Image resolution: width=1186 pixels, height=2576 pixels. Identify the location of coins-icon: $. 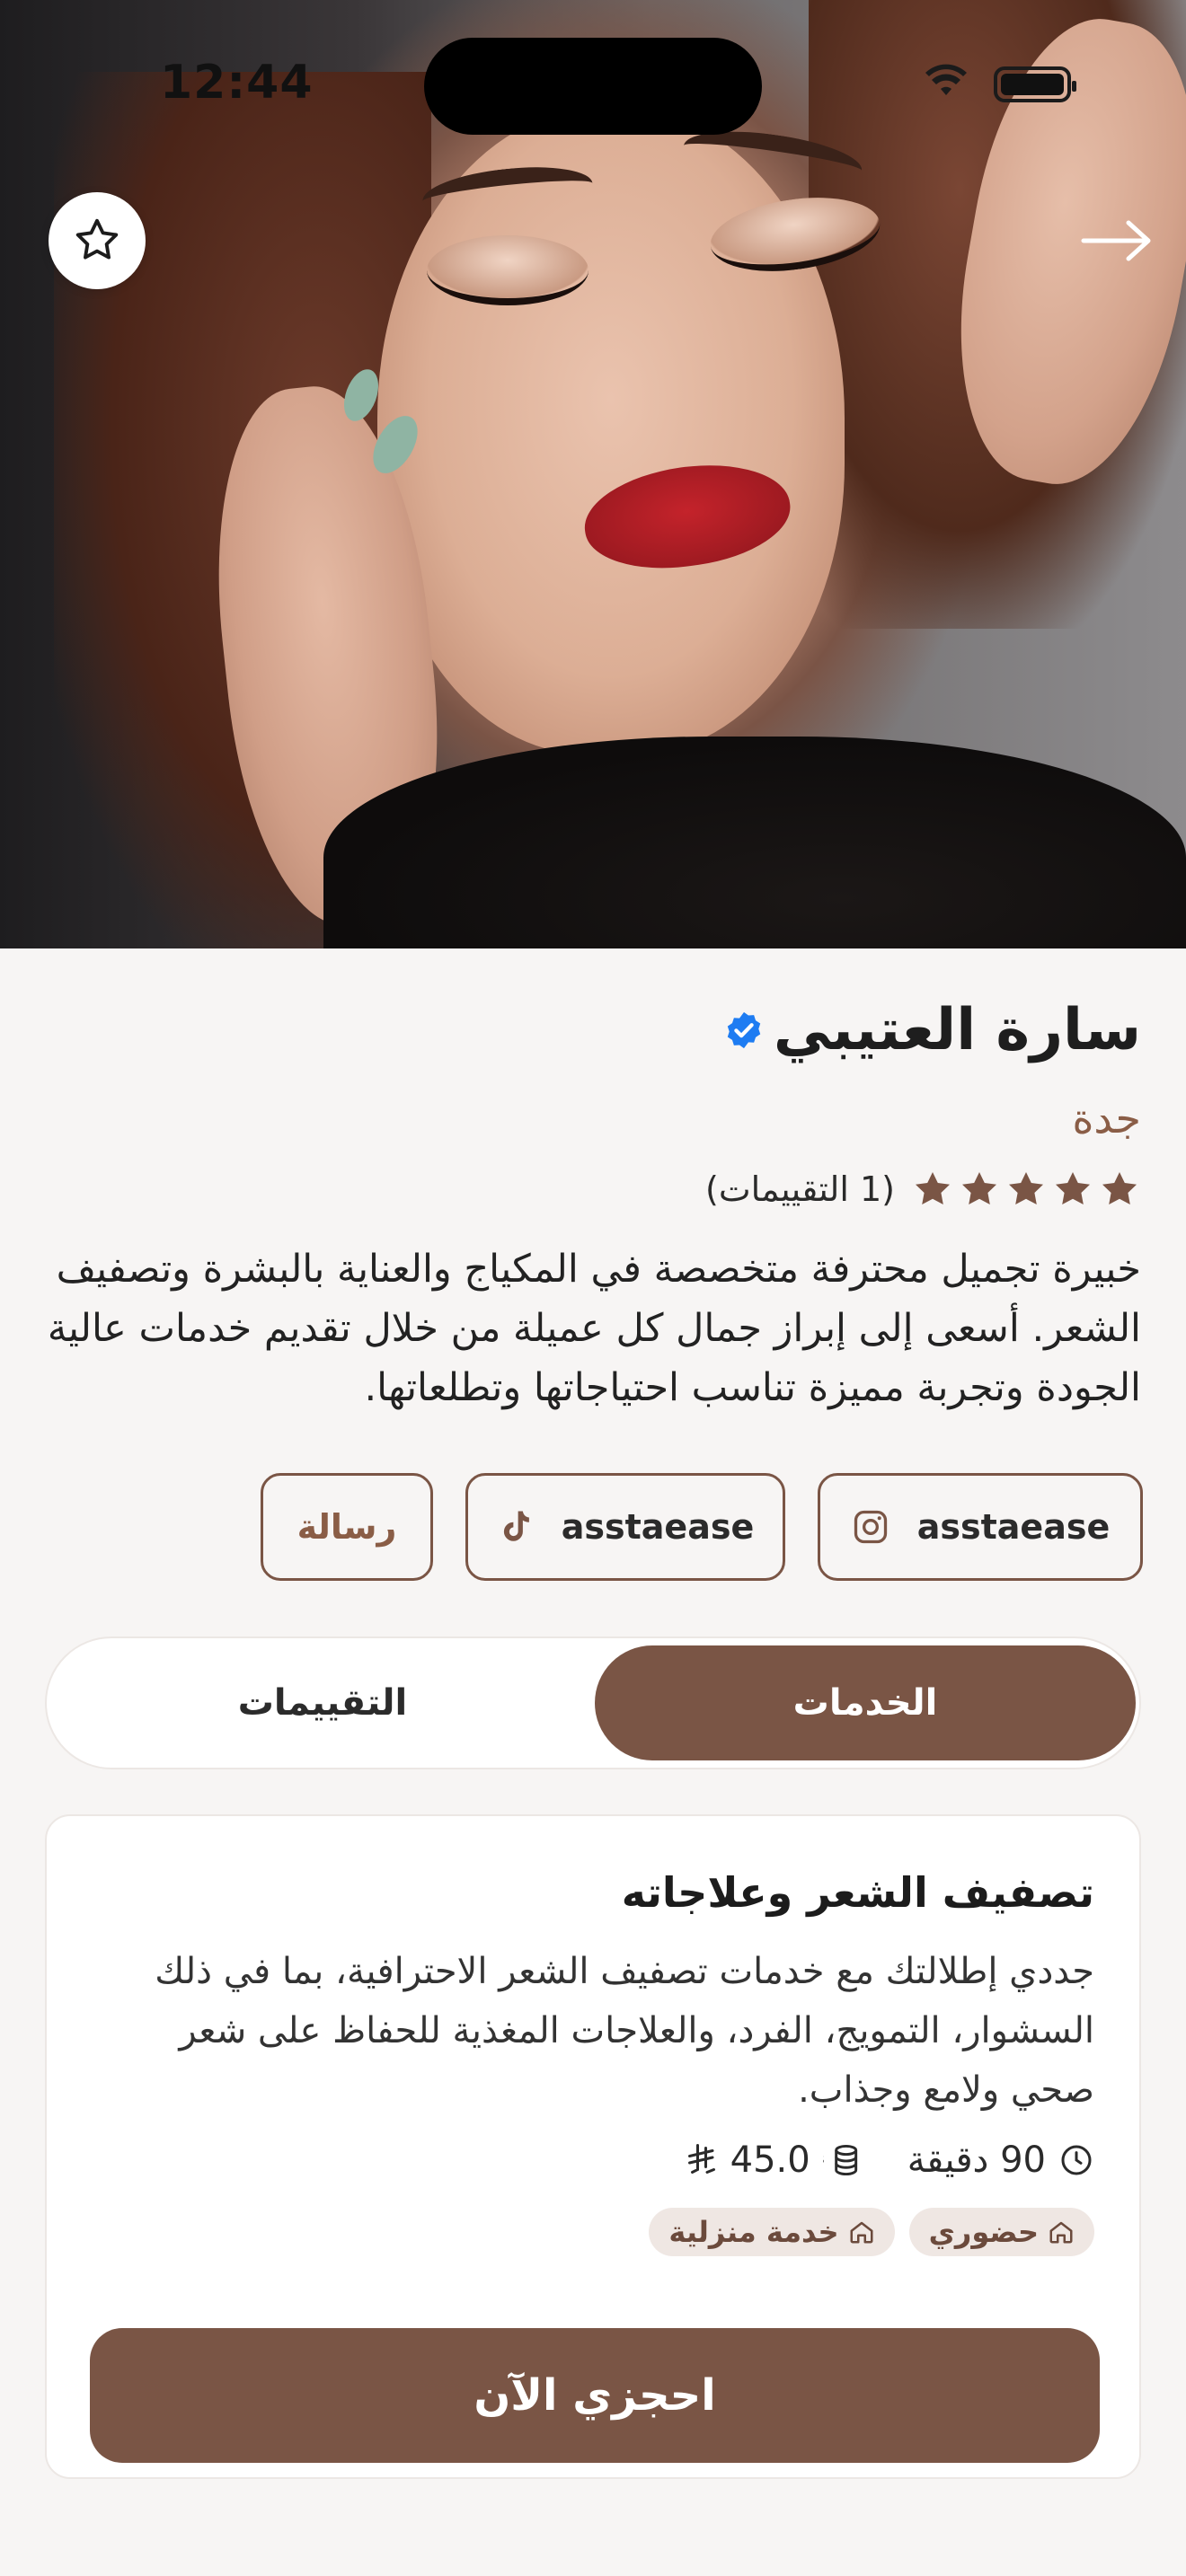
(840, 2160).